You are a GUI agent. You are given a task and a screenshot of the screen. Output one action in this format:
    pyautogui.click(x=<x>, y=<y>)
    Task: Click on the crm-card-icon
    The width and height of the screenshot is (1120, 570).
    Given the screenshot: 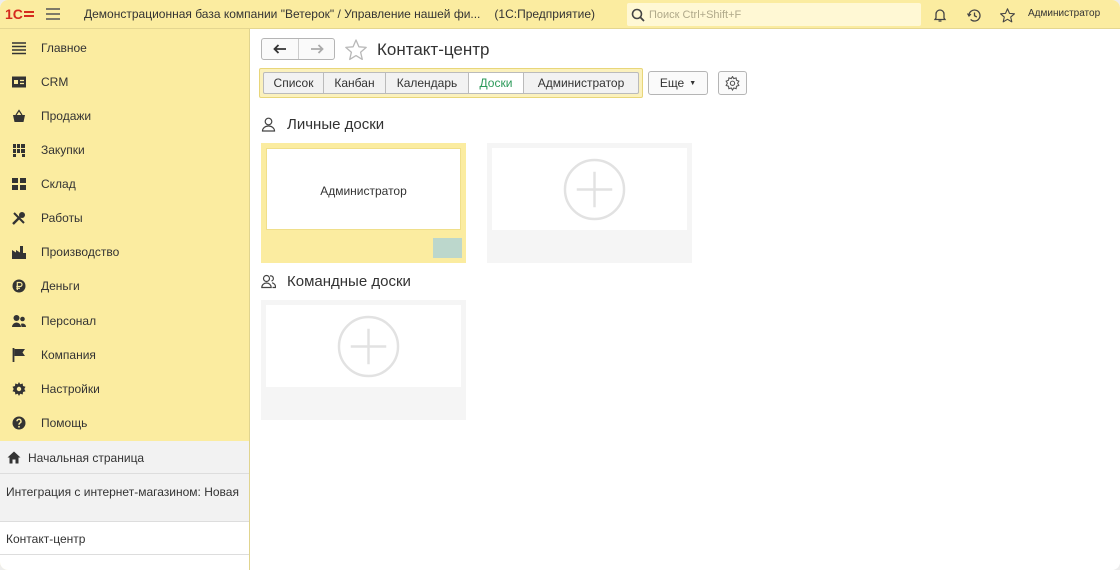 What is the action you would take?
    pyautogui.click(x=19, y=82)
    